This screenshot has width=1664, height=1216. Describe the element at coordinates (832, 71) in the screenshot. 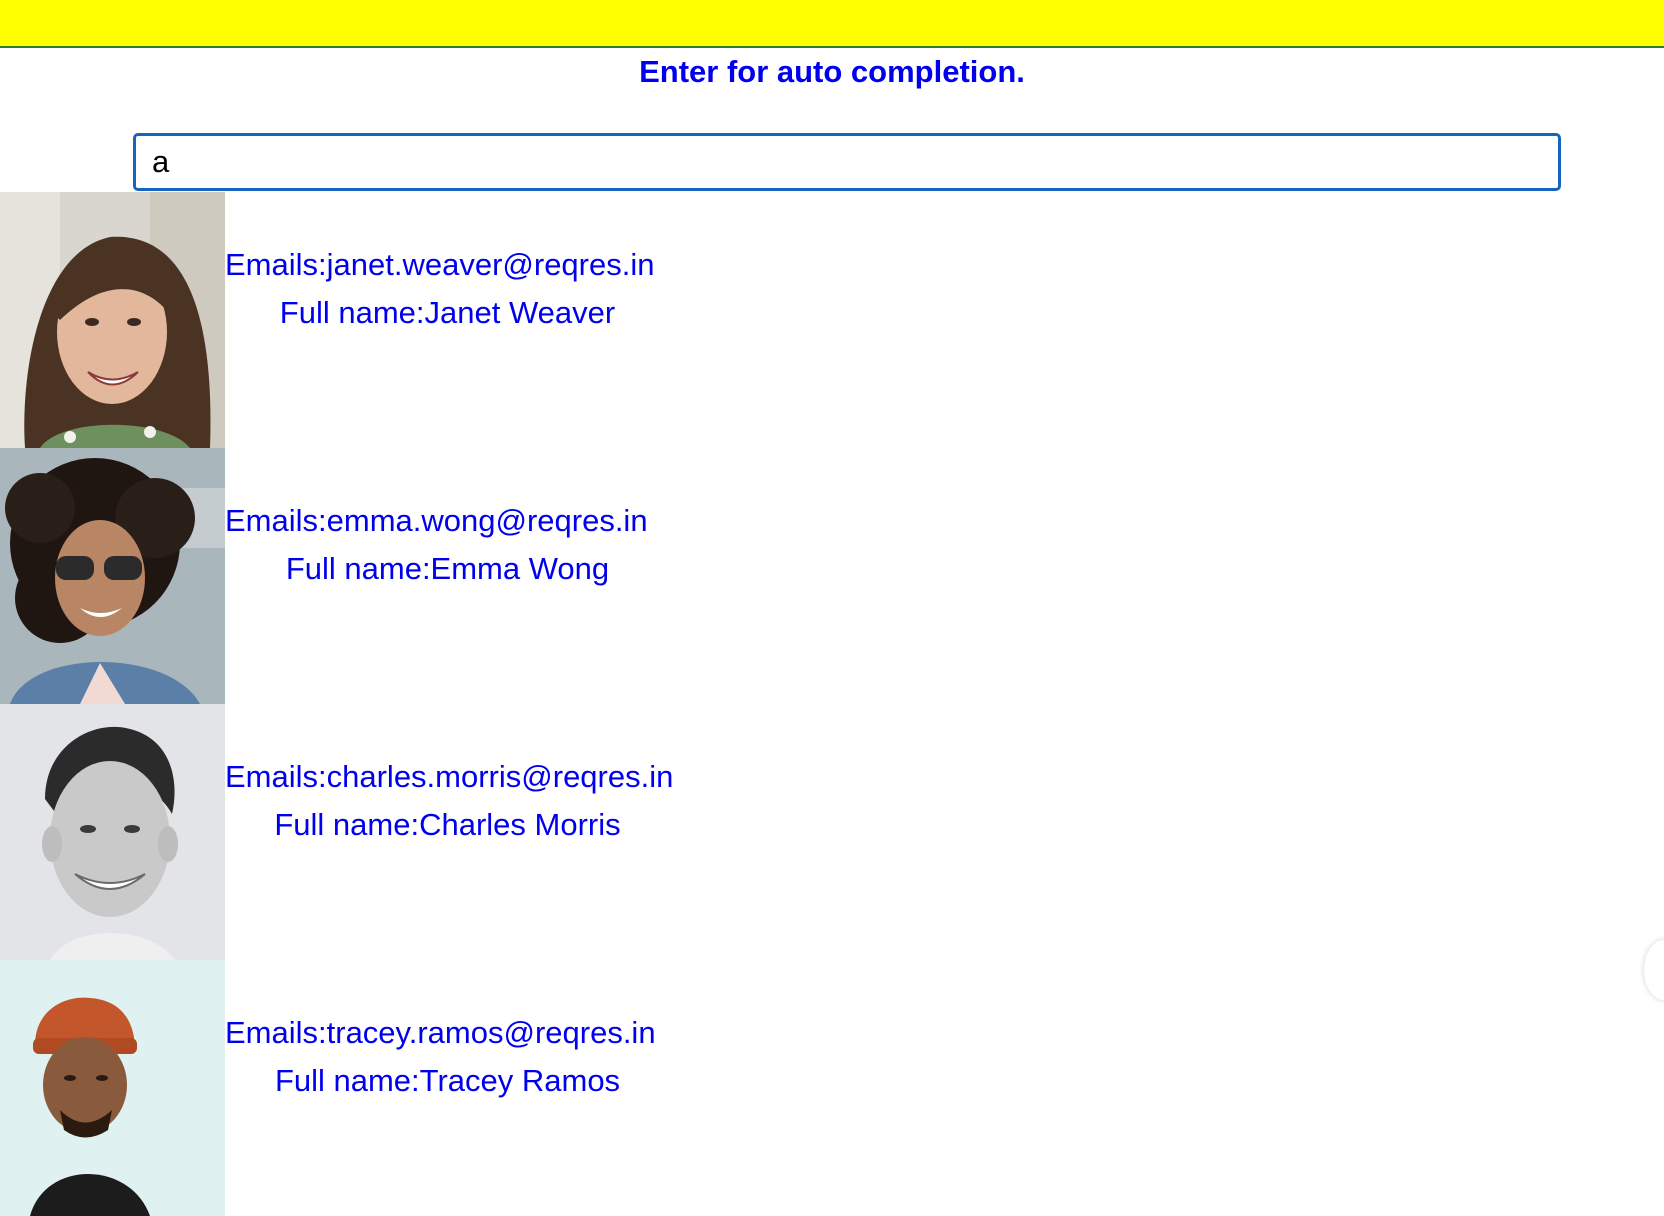

I see `page-title: Enter for auto completion.` at that location.